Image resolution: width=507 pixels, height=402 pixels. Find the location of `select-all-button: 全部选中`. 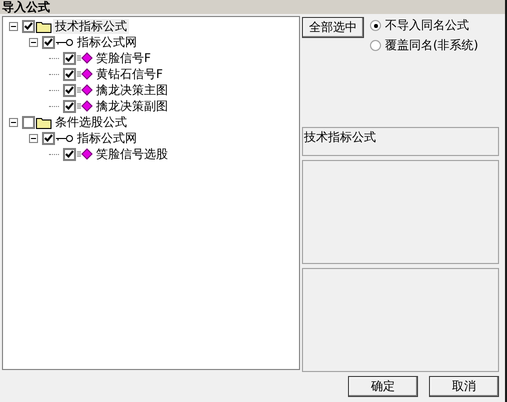

select-all-button: 全部选中 is located at coordinates (333, 27).